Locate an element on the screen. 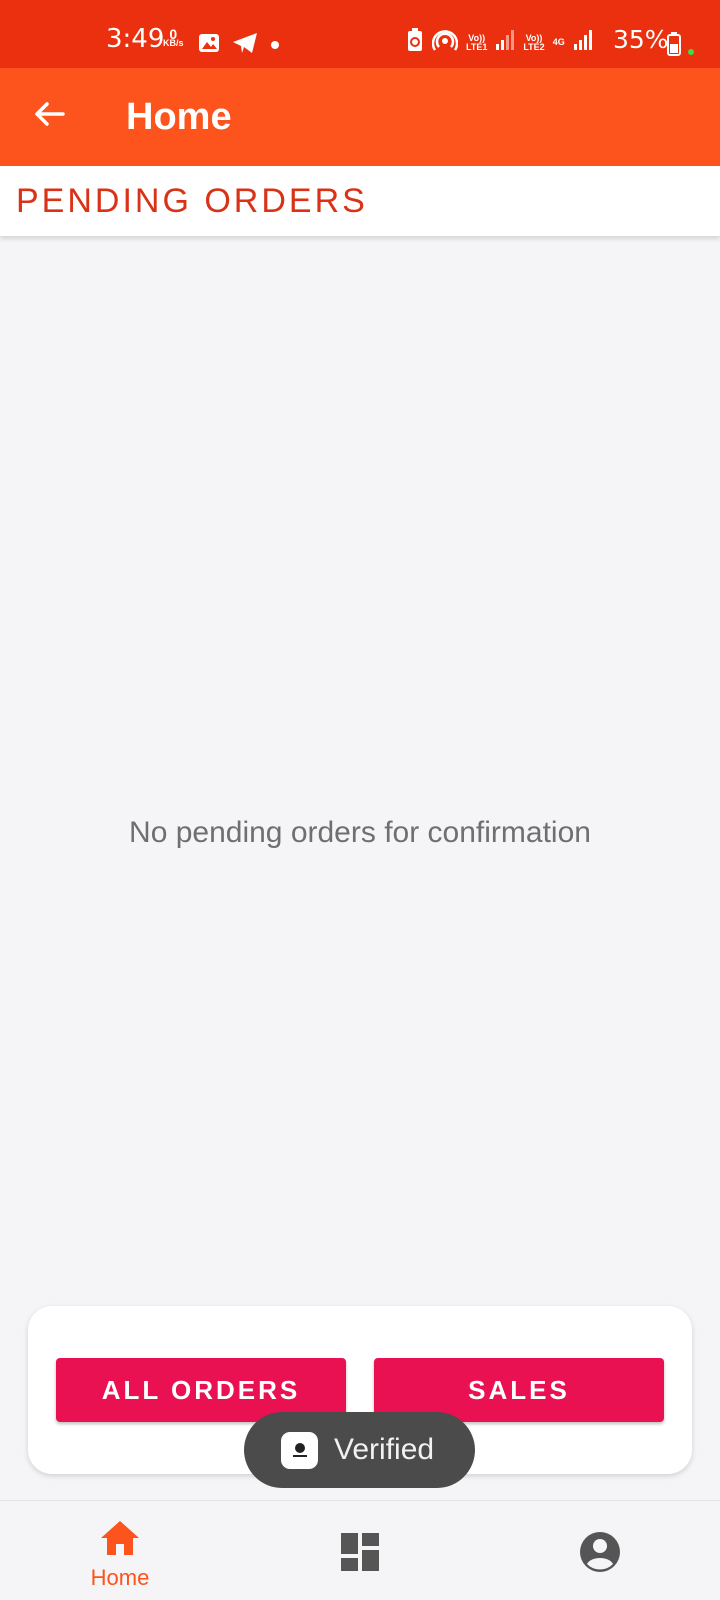 The width and height of the screenshot is (720, 1600). app-bar: Home is located at coordinates (360, 117).